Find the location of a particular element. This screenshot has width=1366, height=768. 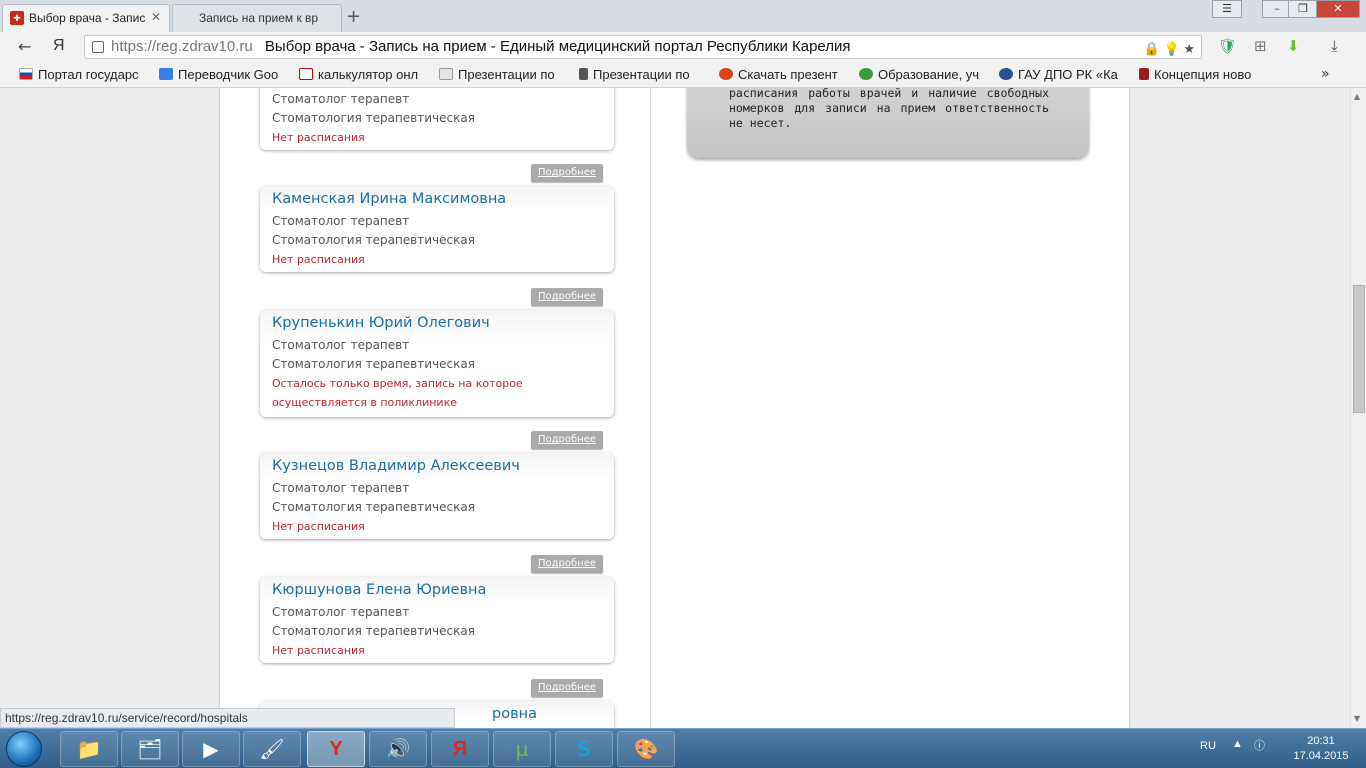

show-hidden-icons-icon: ▲ is located at coordinates (1237, 744).